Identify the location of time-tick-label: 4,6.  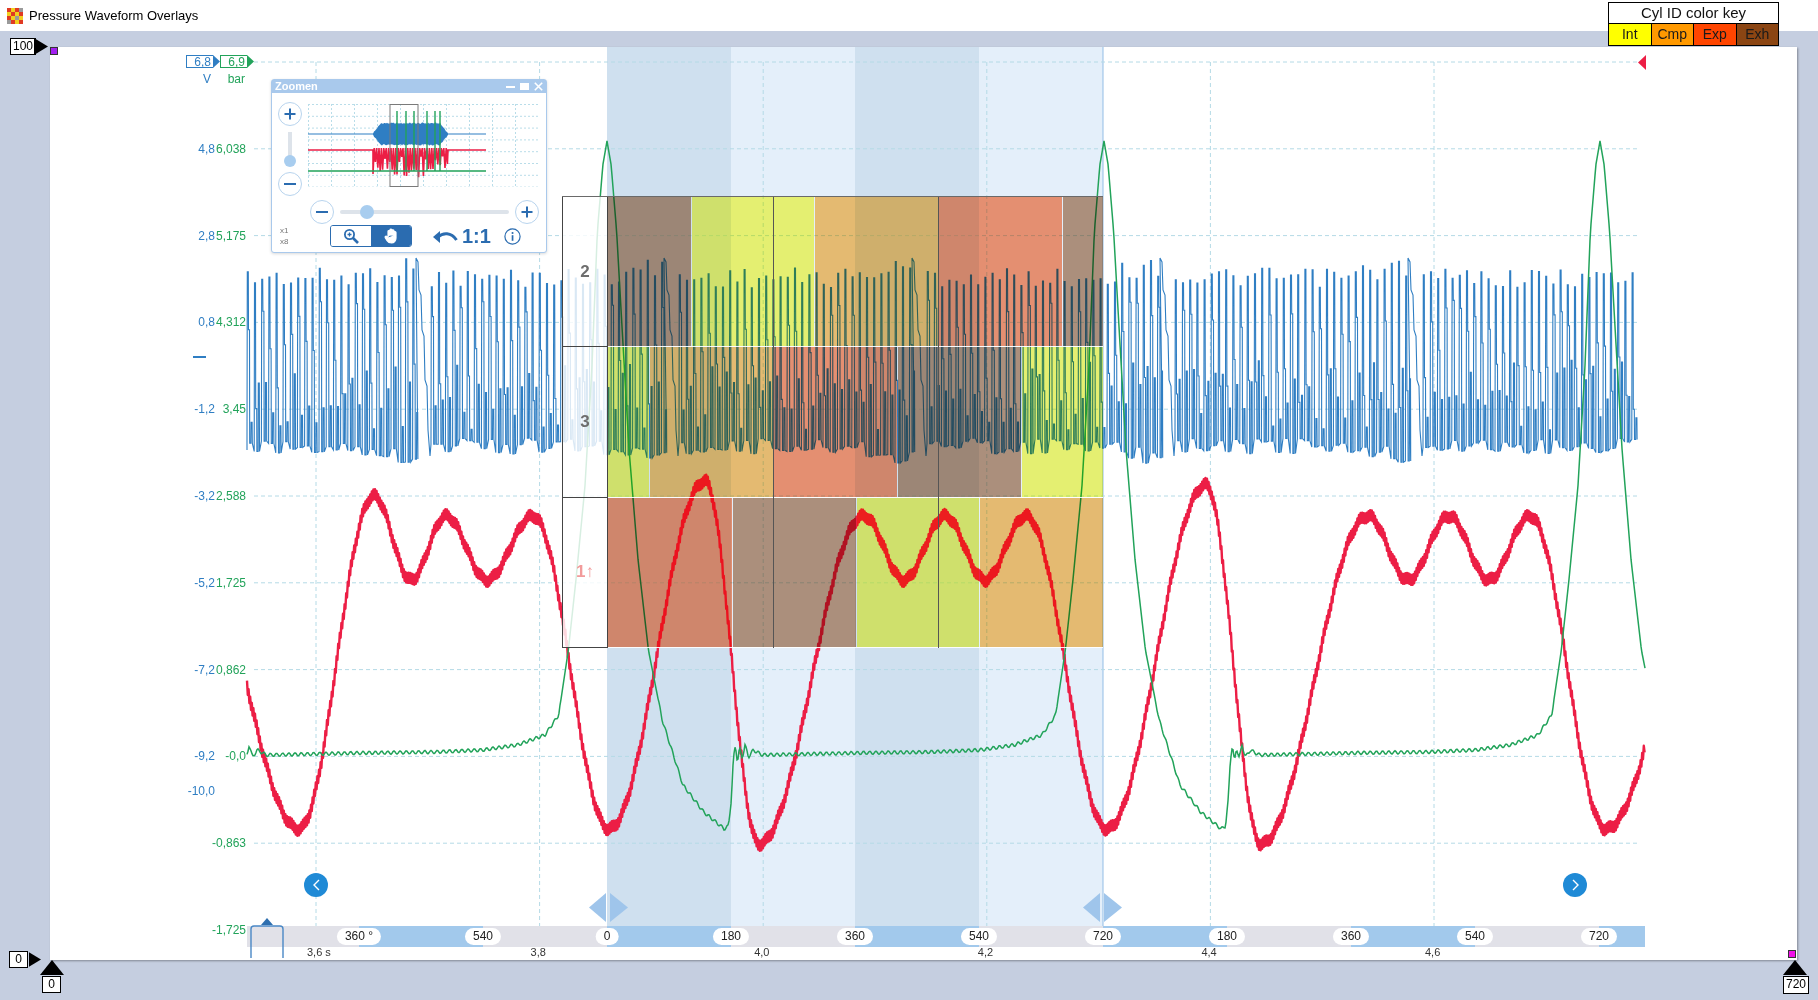
(1433, 952).